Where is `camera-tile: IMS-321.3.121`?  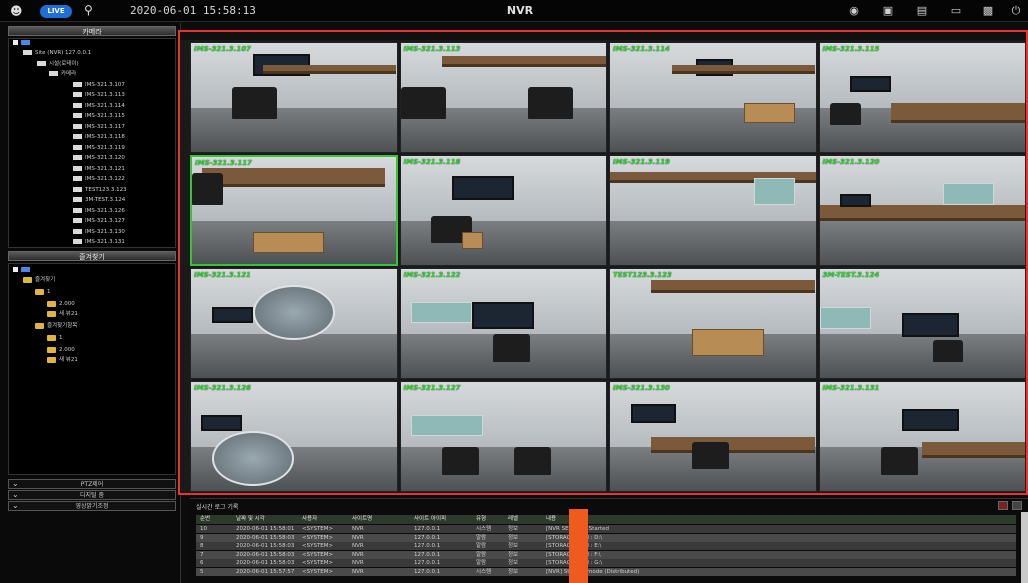
camera-tile: IMS-321.3.121 is located at coordinates (294, 323).